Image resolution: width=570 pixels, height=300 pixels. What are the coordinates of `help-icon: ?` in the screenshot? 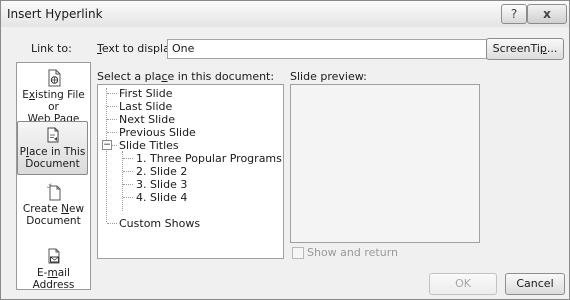 It's located at (514, 14).